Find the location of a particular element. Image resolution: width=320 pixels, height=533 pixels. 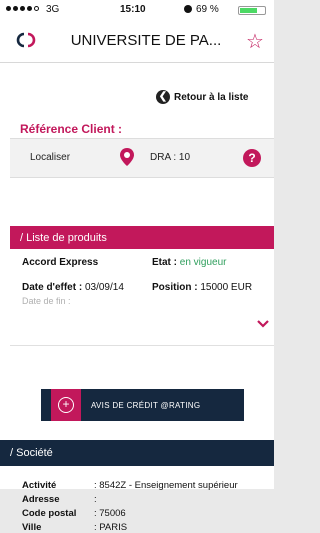

company-info-value: : 75006 is located at coordinates (110, 513).